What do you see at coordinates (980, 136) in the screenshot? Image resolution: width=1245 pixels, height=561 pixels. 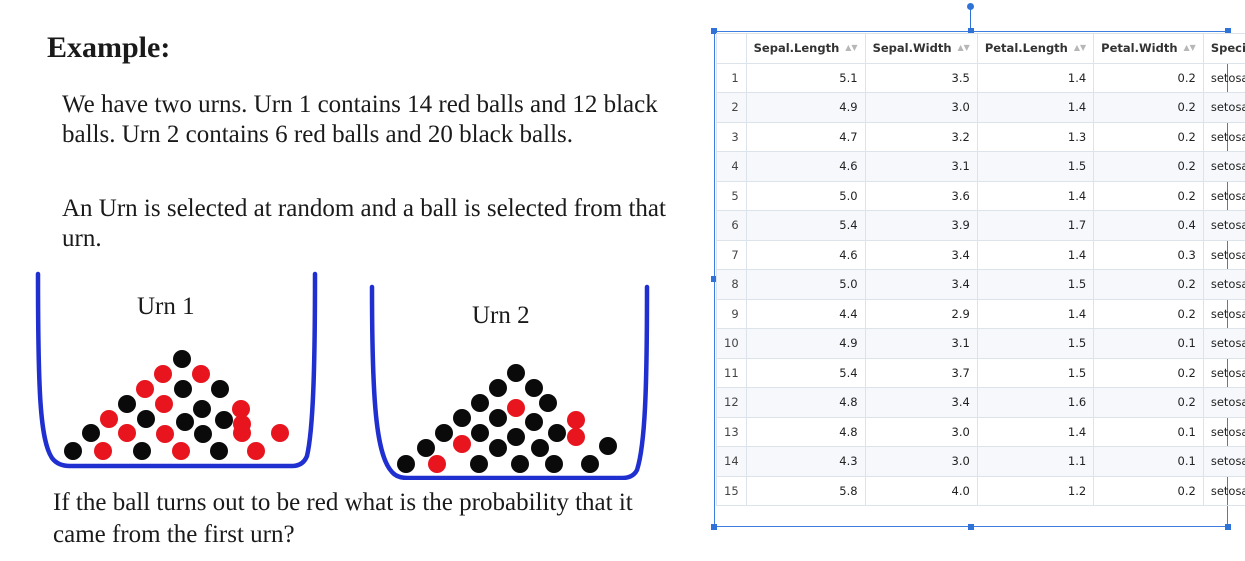 I see `table-row: 3 4.7 3.2 1.3 0.2 setosa` at bounding box center [980, 136].